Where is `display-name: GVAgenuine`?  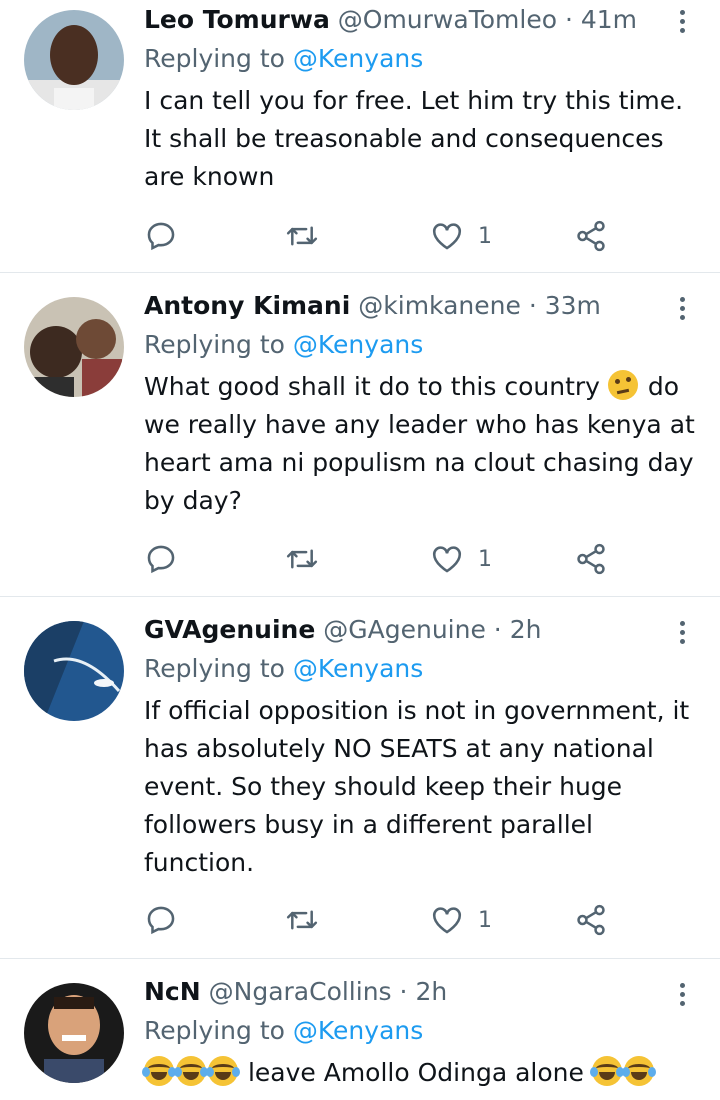
display-name: GVAgenuine is located at coordinates (229, 629).